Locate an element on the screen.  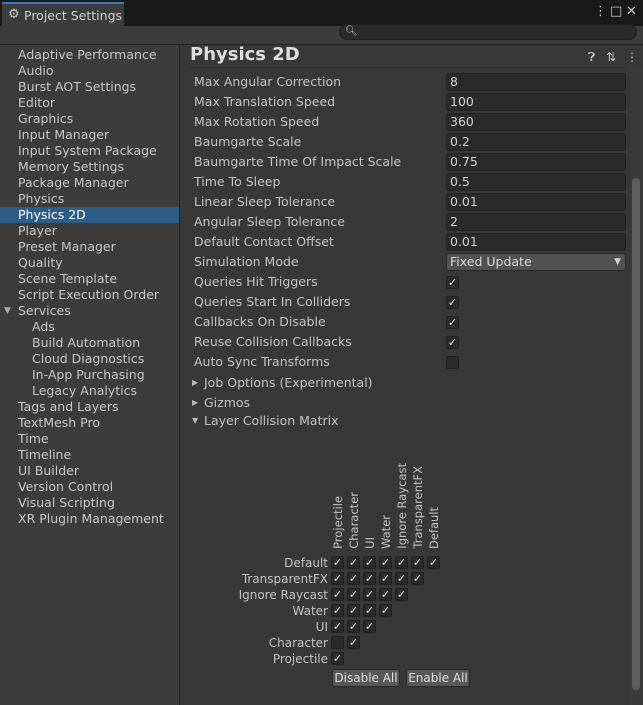
baumgarte-scale-field: 0.2 is located at coordinates (536, 142).